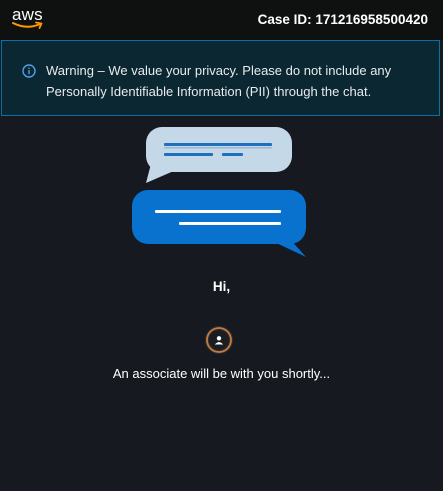  What do you see at coordinates (27, 25) in the screenshot?
I see `aws-smile-icon` at bounding box center [27, 25].